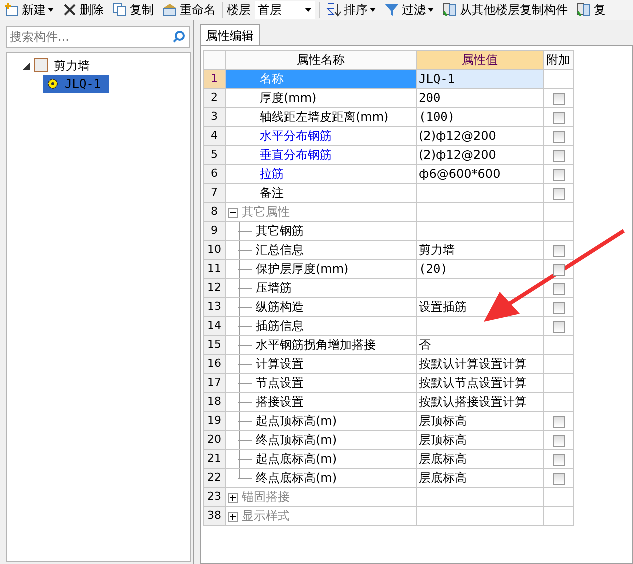 This screenshot has height=564, width=633. Describe the element at coordinates (266, 516) in the screenshot. I see `group-name: 显示样式` at that location.